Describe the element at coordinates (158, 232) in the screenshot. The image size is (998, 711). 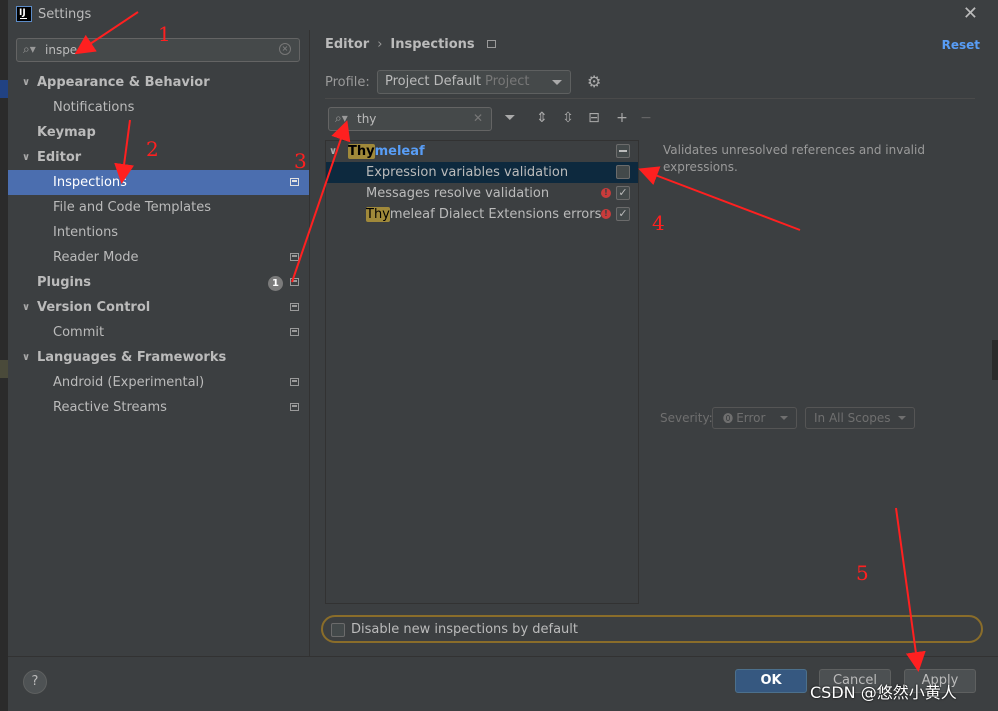
I see `settings-tree-item: Intentions` at that location.